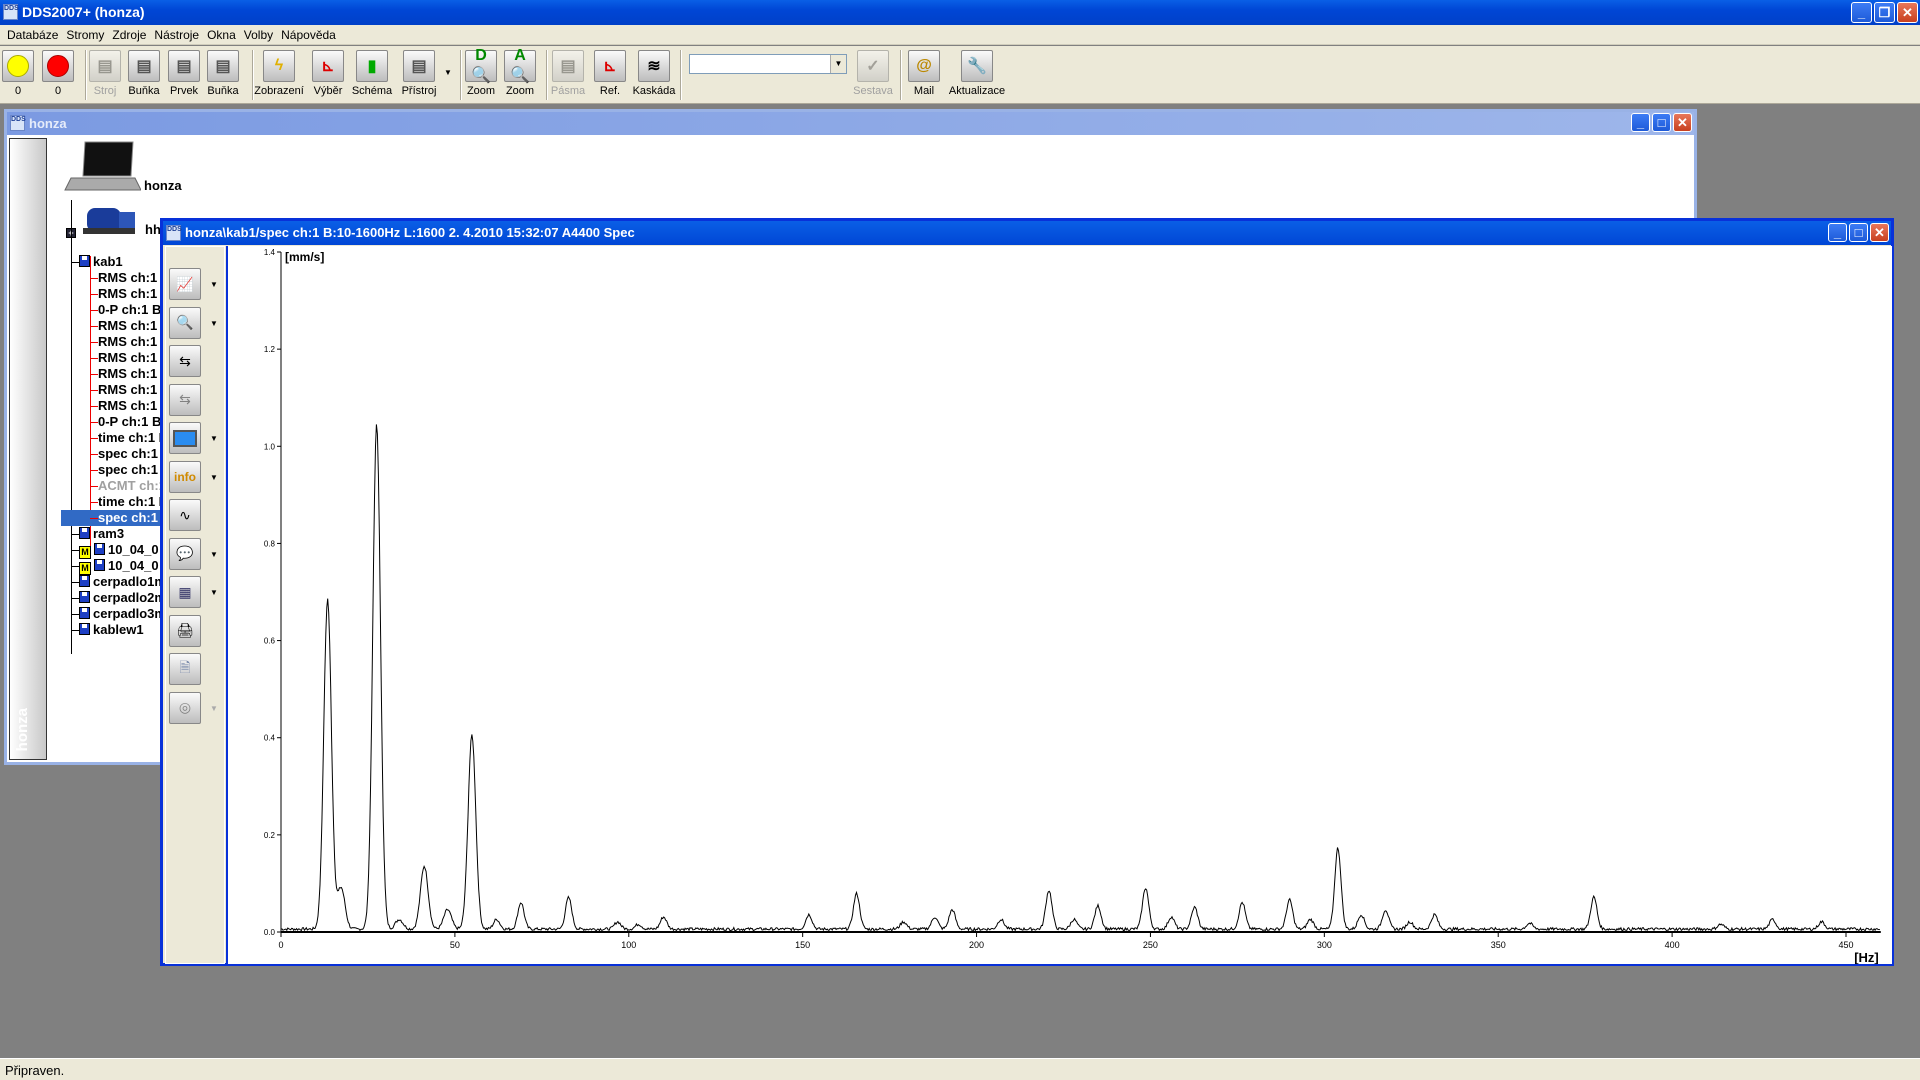 The height and width of the screenshot is (1080, 1920). I want to click on toolbar-button-11: A🔍 Zoom, so click(520, 72).